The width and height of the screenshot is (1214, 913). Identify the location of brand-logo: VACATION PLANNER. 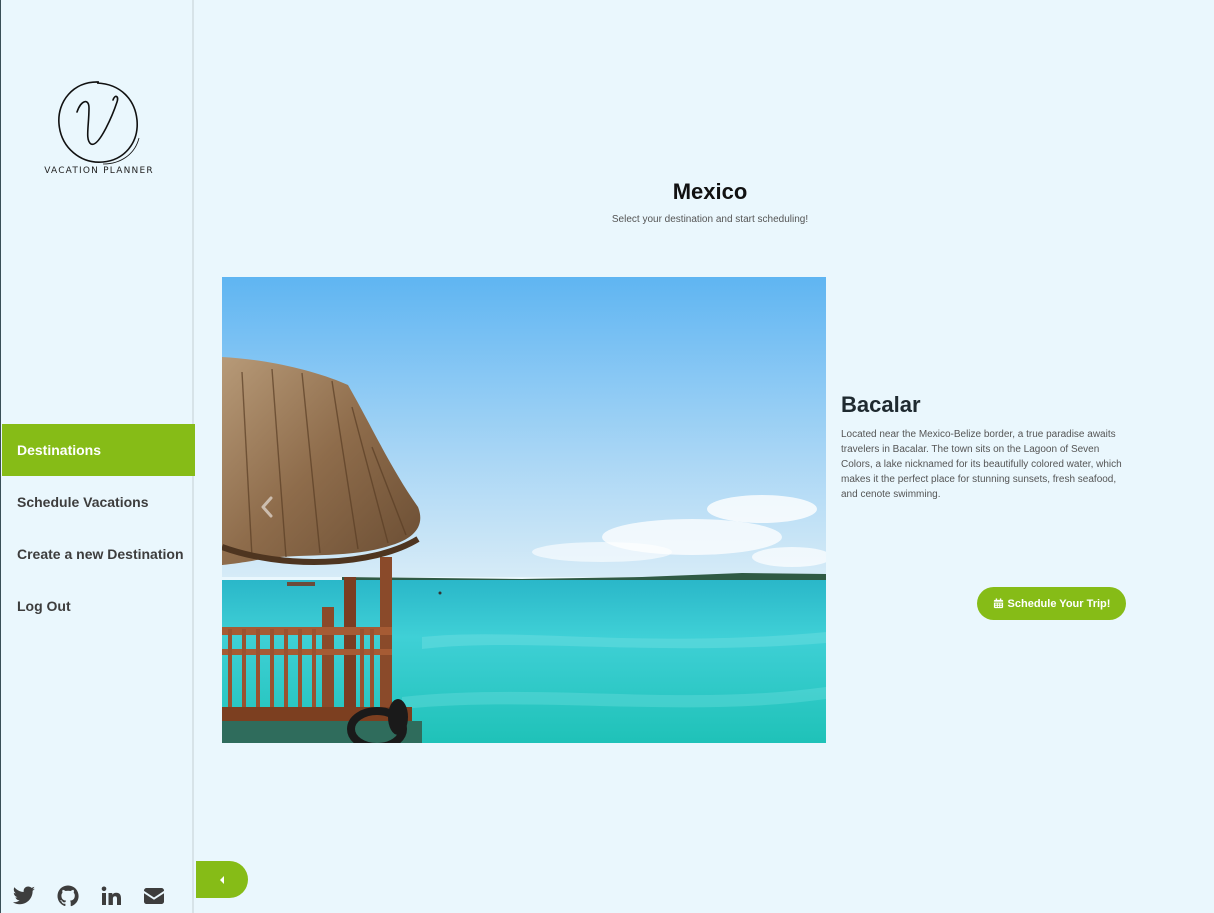
(99, 130).